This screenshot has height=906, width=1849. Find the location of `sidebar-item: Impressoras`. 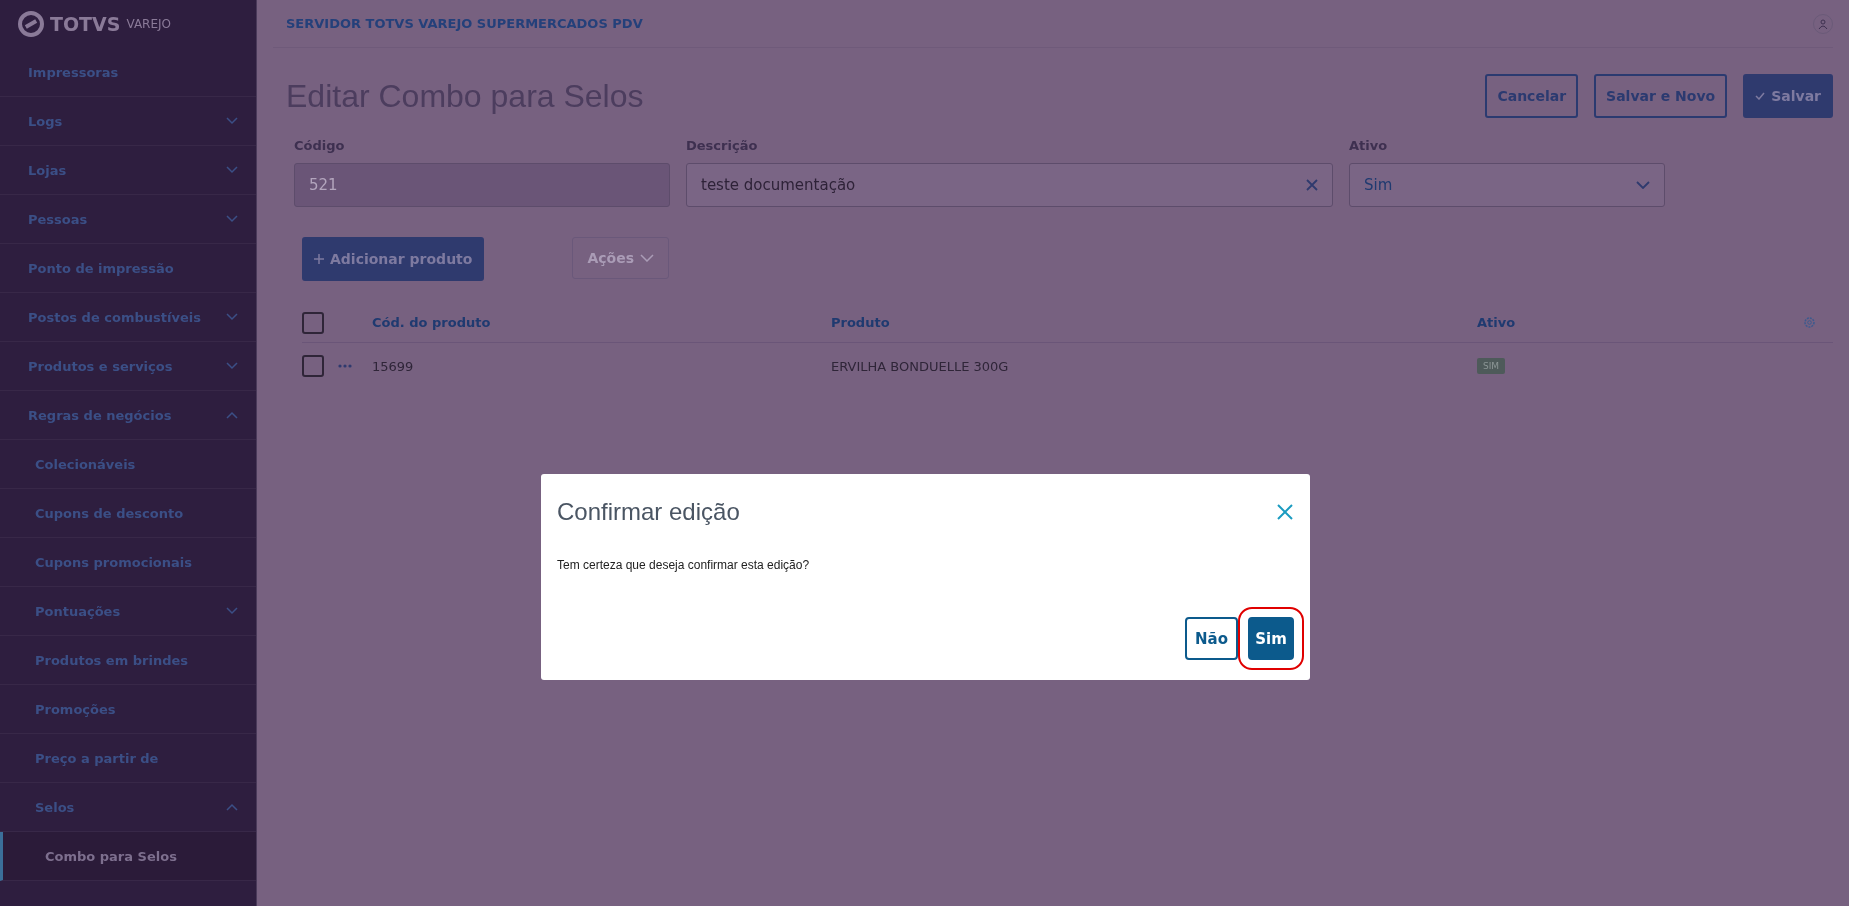

sidebar-item: Impressoras is located at coordinates (128, 72).